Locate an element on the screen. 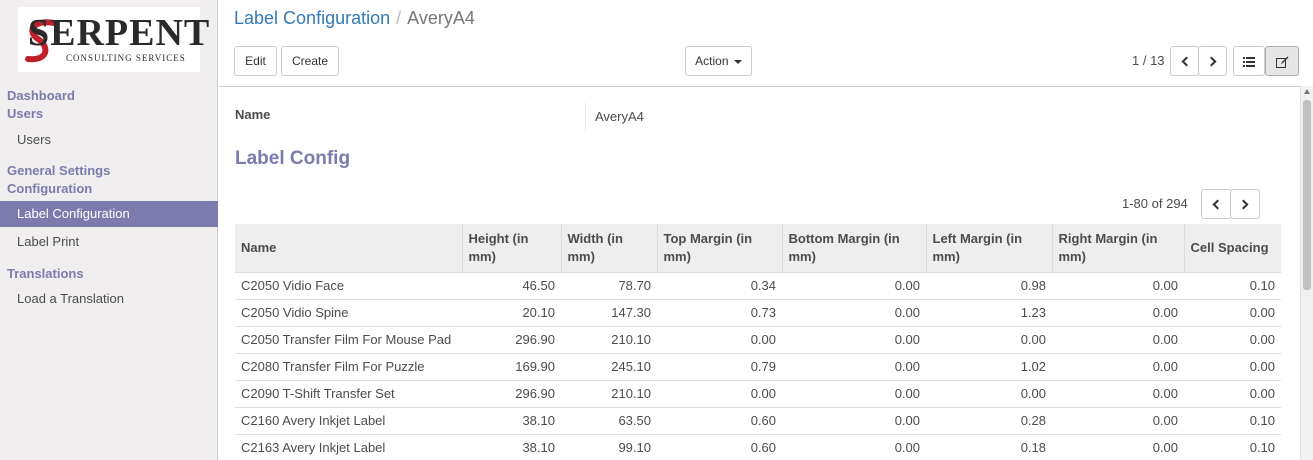 The height and width of the screenshot is (460, 1313). sidebar-item-load-translation: Load a Translation is located at coordinates (109, 299).